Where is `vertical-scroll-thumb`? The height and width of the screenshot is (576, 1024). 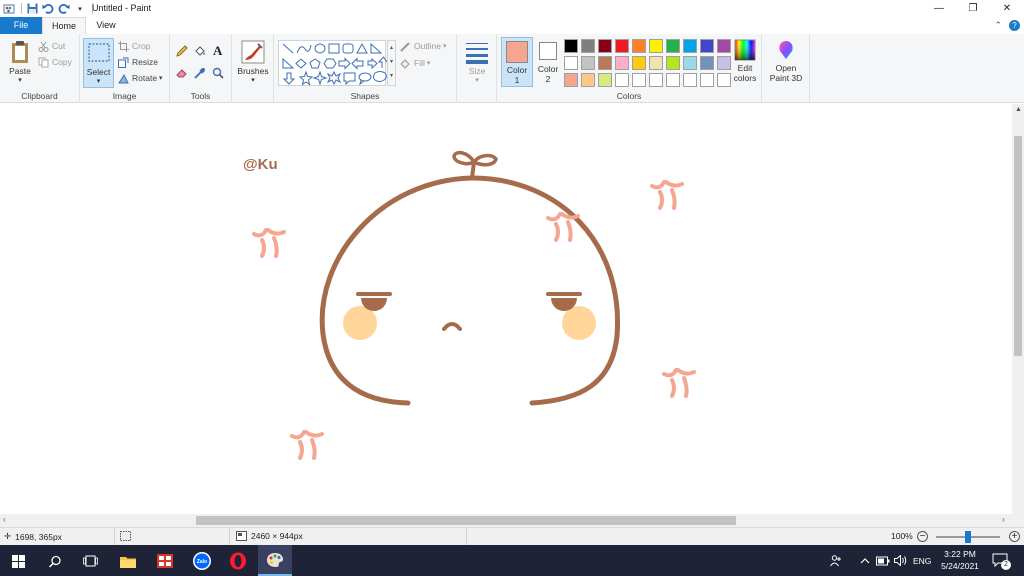 vertical-scroll-thumb is located at coordinates (1018, 246).